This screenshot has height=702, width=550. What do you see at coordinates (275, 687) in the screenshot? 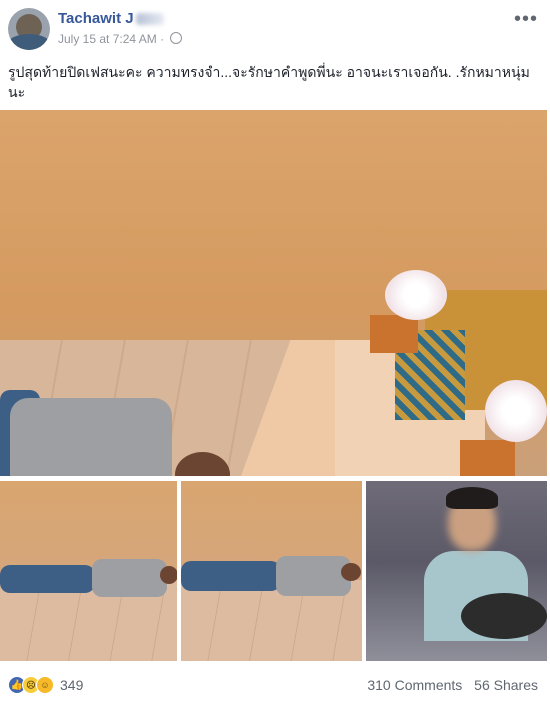
I see `post-footer: 👍 ☹ ☺ 349 310 Comments 56 Shares` at bounding box center [275, 687].